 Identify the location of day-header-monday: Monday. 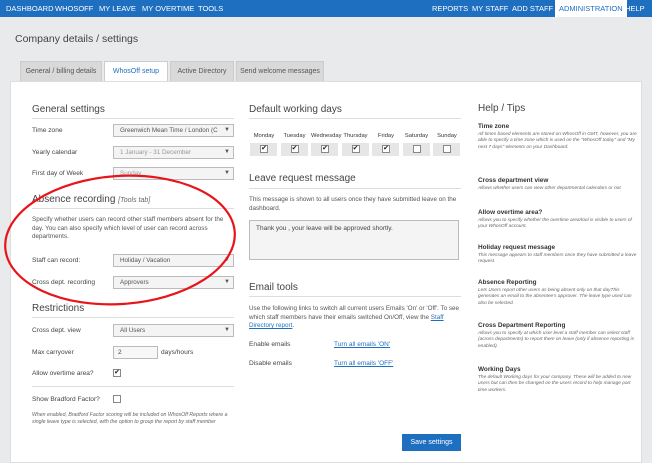
(264, 136).